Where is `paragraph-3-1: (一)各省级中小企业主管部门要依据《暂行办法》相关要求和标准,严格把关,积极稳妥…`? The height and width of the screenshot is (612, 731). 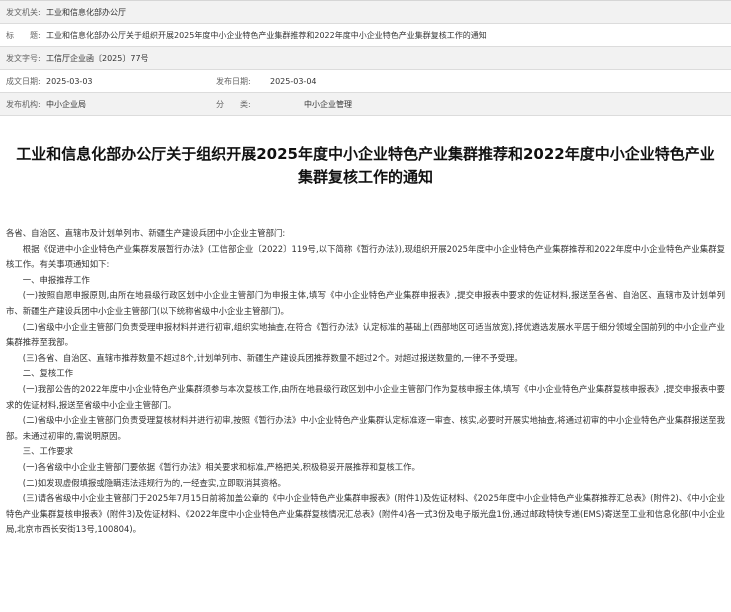 paragraph-3-1: (一)各省级中小企业主管部门要依据《暂行办法》相关要求和标准,严格把关,积极稳妥… is located at coordinates (221, 466).